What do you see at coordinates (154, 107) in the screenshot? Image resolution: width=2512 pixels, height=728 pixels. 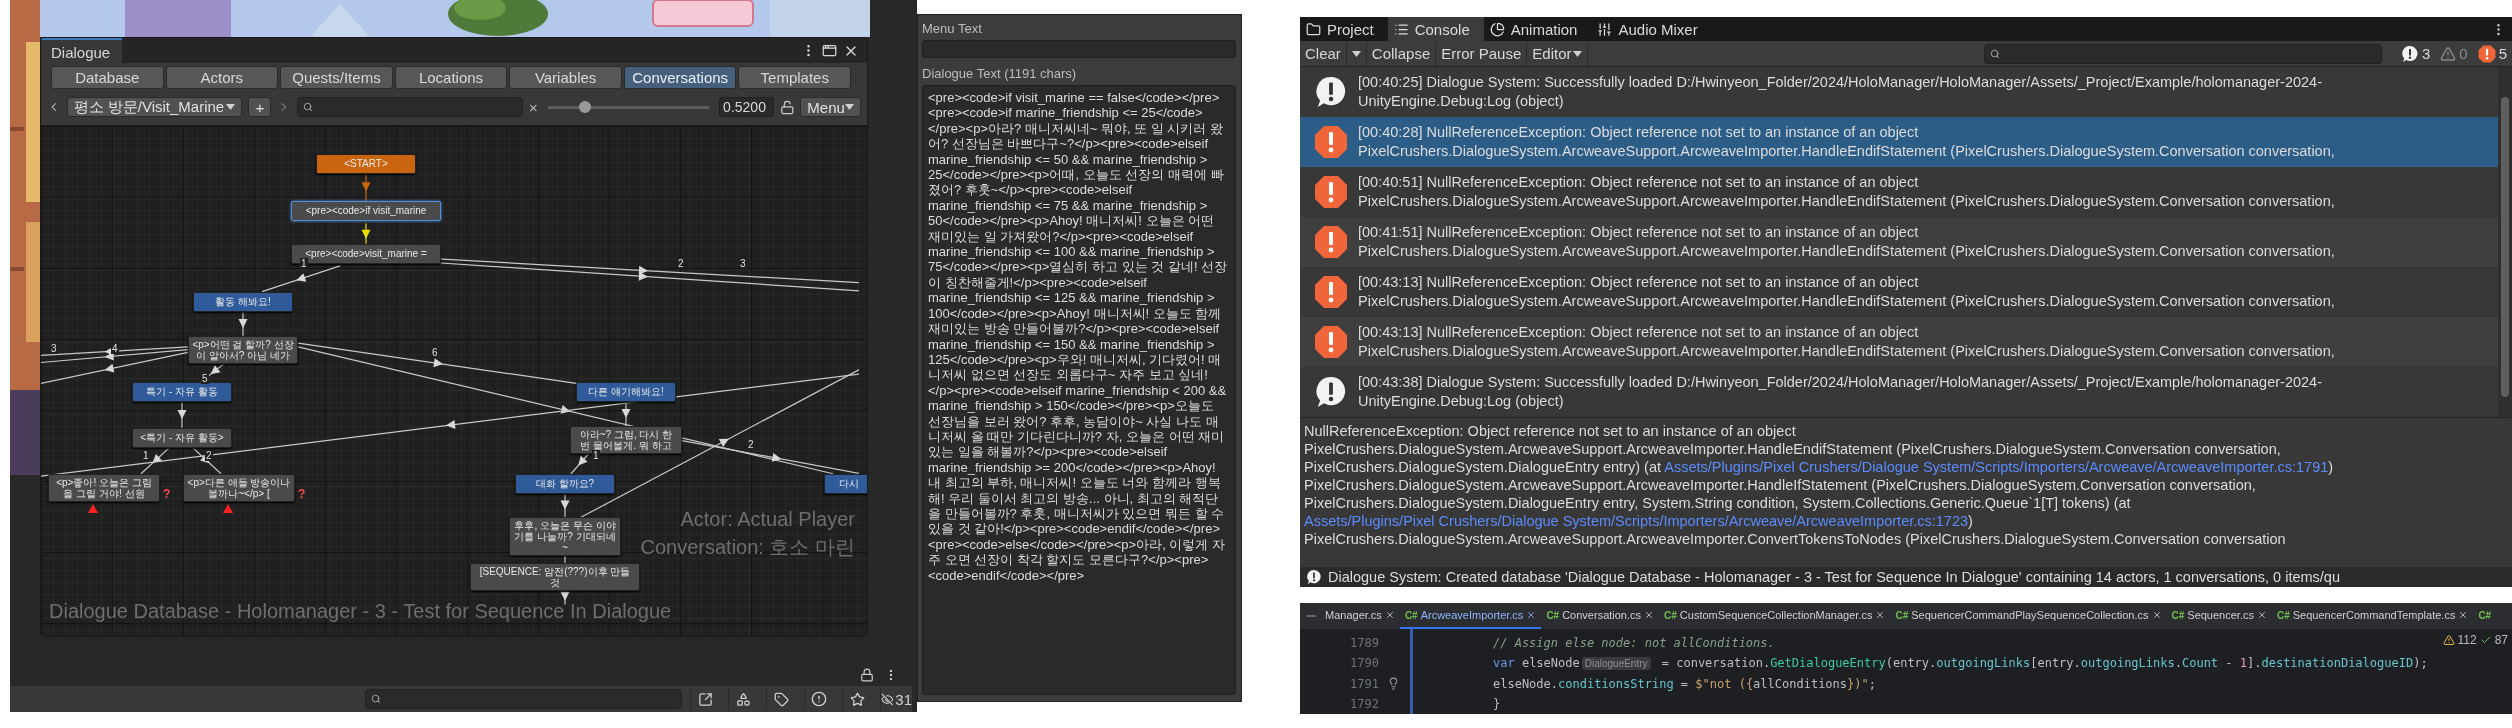 I see `conversation-dropdown: 평소 방문/Visit_Marine` at bounding box center [154, 107].